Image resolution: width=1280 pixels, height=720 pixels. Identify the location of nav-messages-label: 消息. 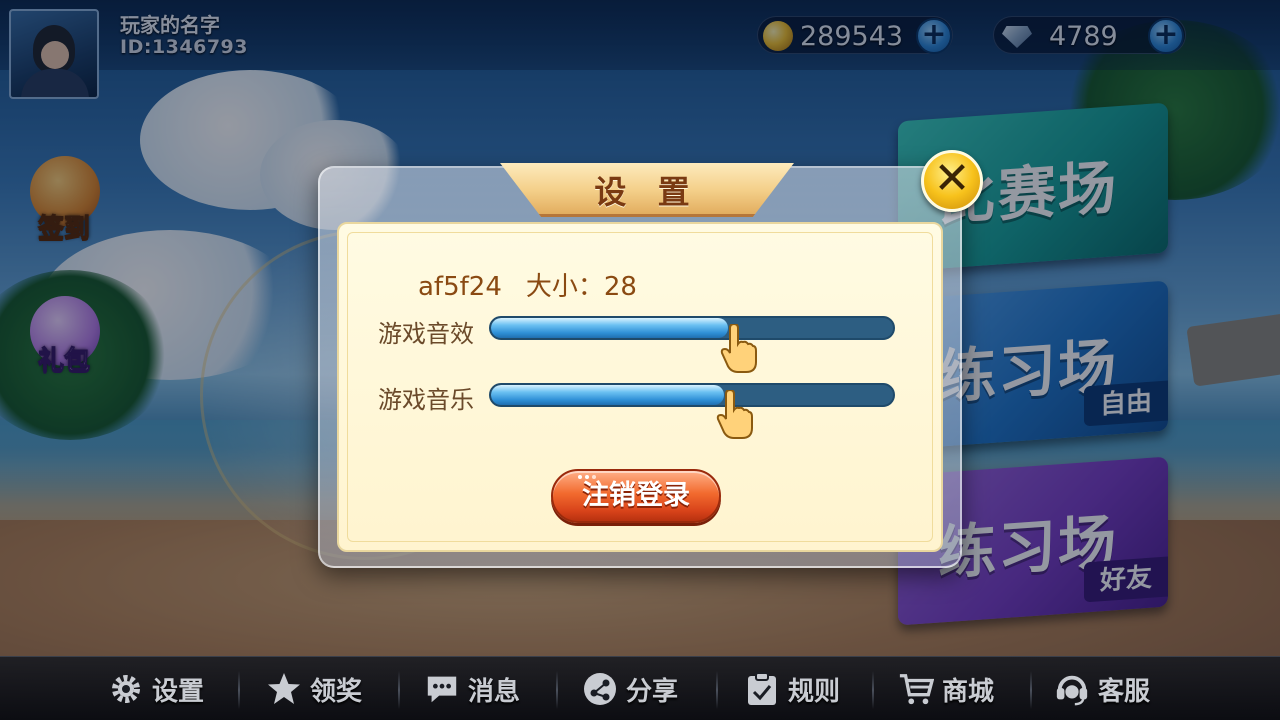
(494, 691).